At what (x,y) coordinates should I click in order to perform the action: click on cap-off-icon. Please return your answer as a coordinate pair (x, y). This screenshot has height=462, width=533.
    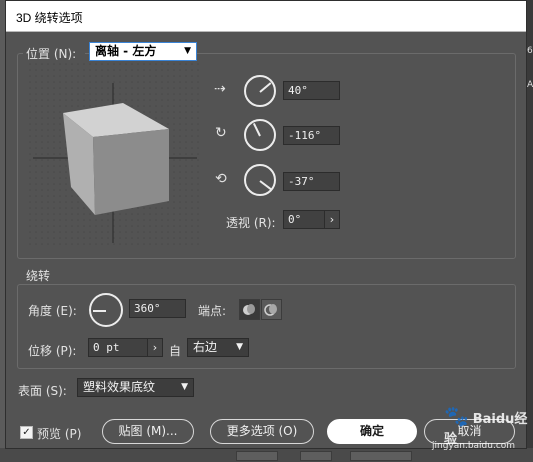
    Looking at the image, I should click on (270, 310).